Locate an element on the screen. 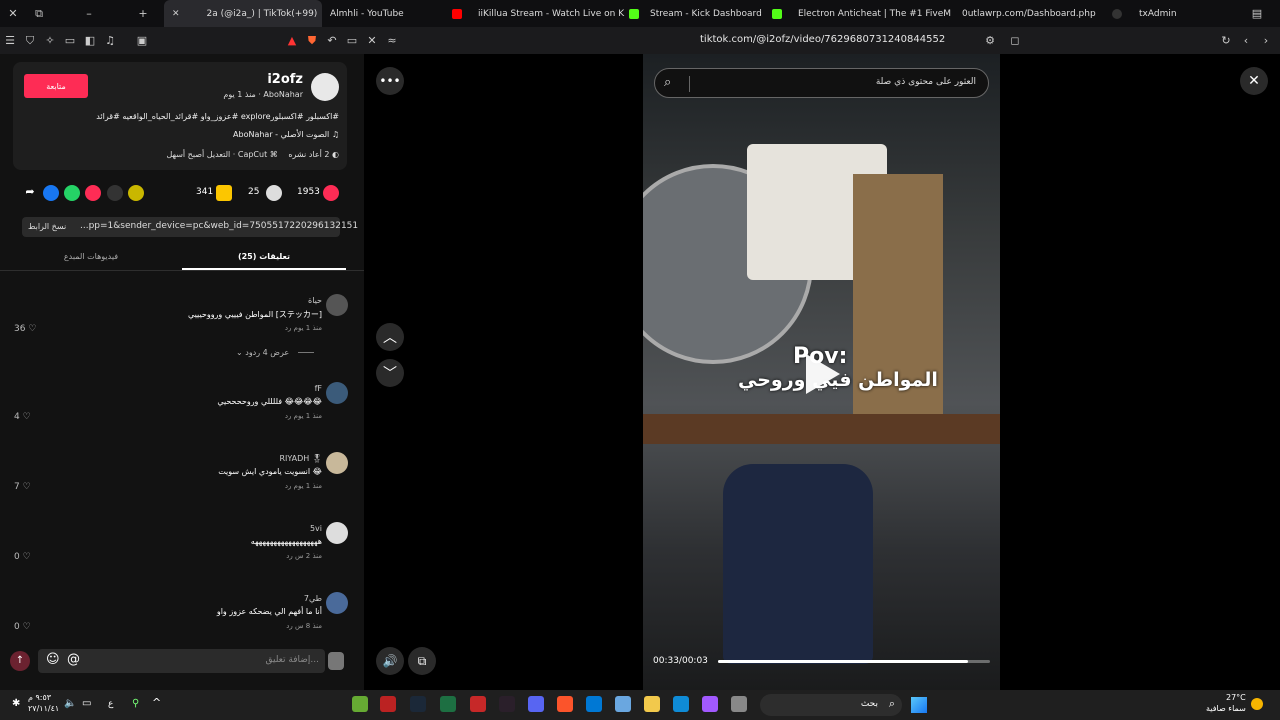 This screenshot has width=1280, height=720. language-indicator: ع is located at coordinates (110, 704).